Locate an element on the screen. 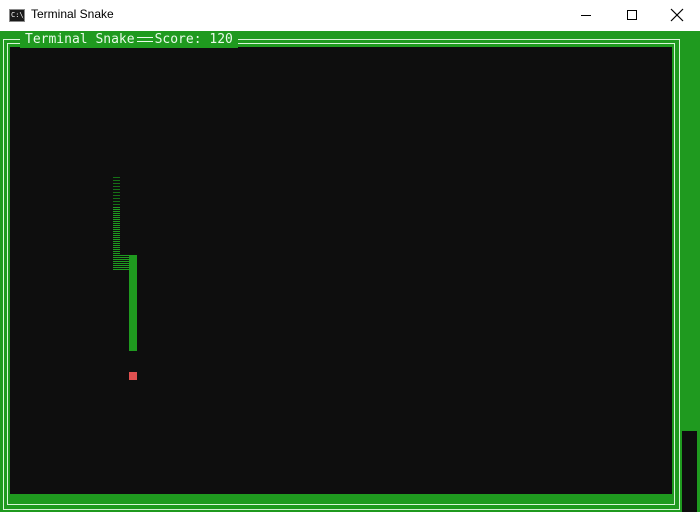  game-header: Terminal Snake Score: 120 is located at coordinates (129, 40).